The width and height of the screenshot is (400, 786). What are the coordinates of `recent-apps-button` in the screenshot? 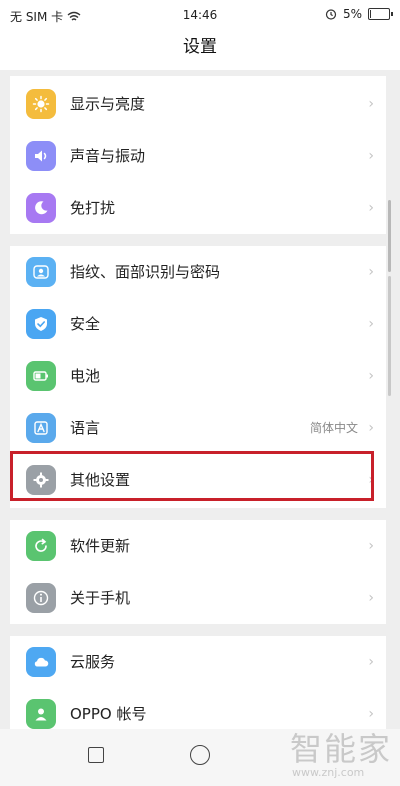 It's located at (96, 755).